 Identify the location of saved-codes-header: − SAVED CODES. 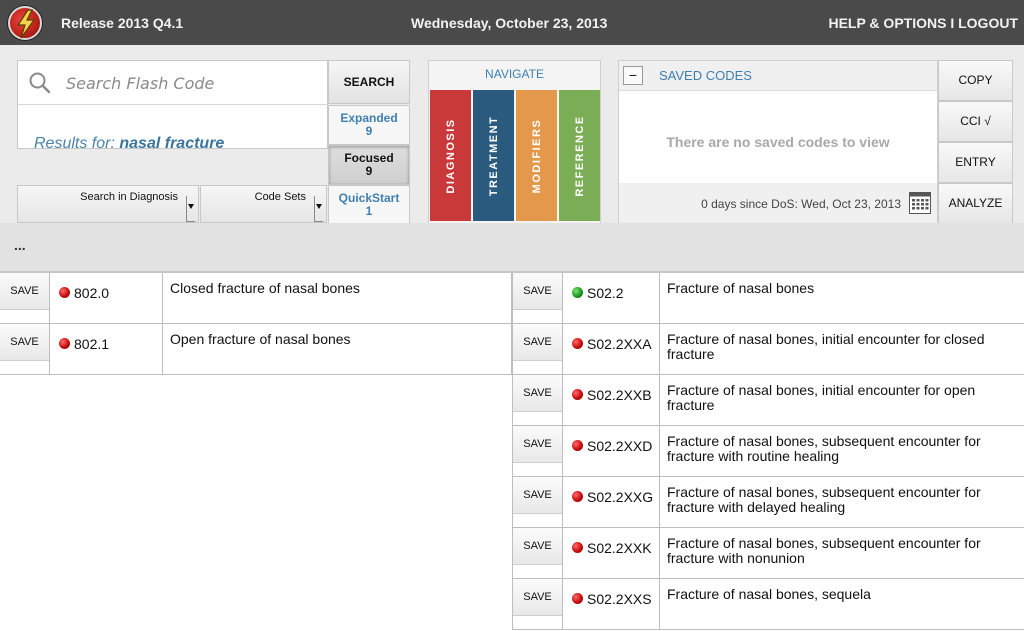
(778, 76).